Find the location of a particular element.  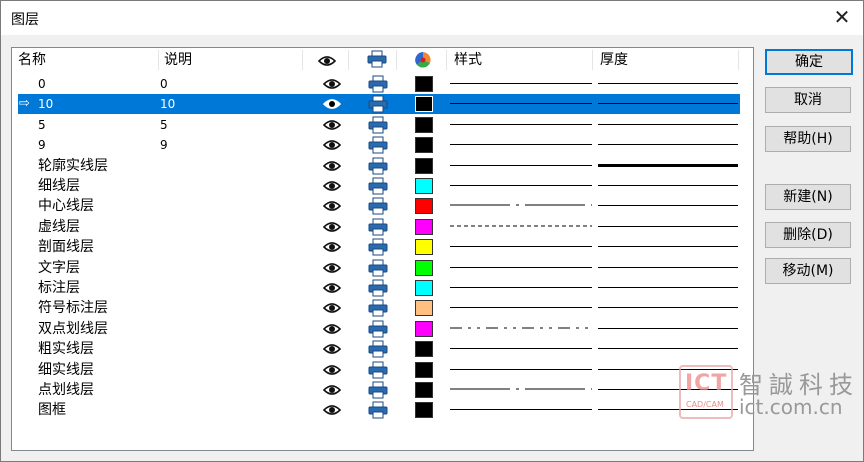

layer-row: 细线层 is located at coordinates (379, 186).